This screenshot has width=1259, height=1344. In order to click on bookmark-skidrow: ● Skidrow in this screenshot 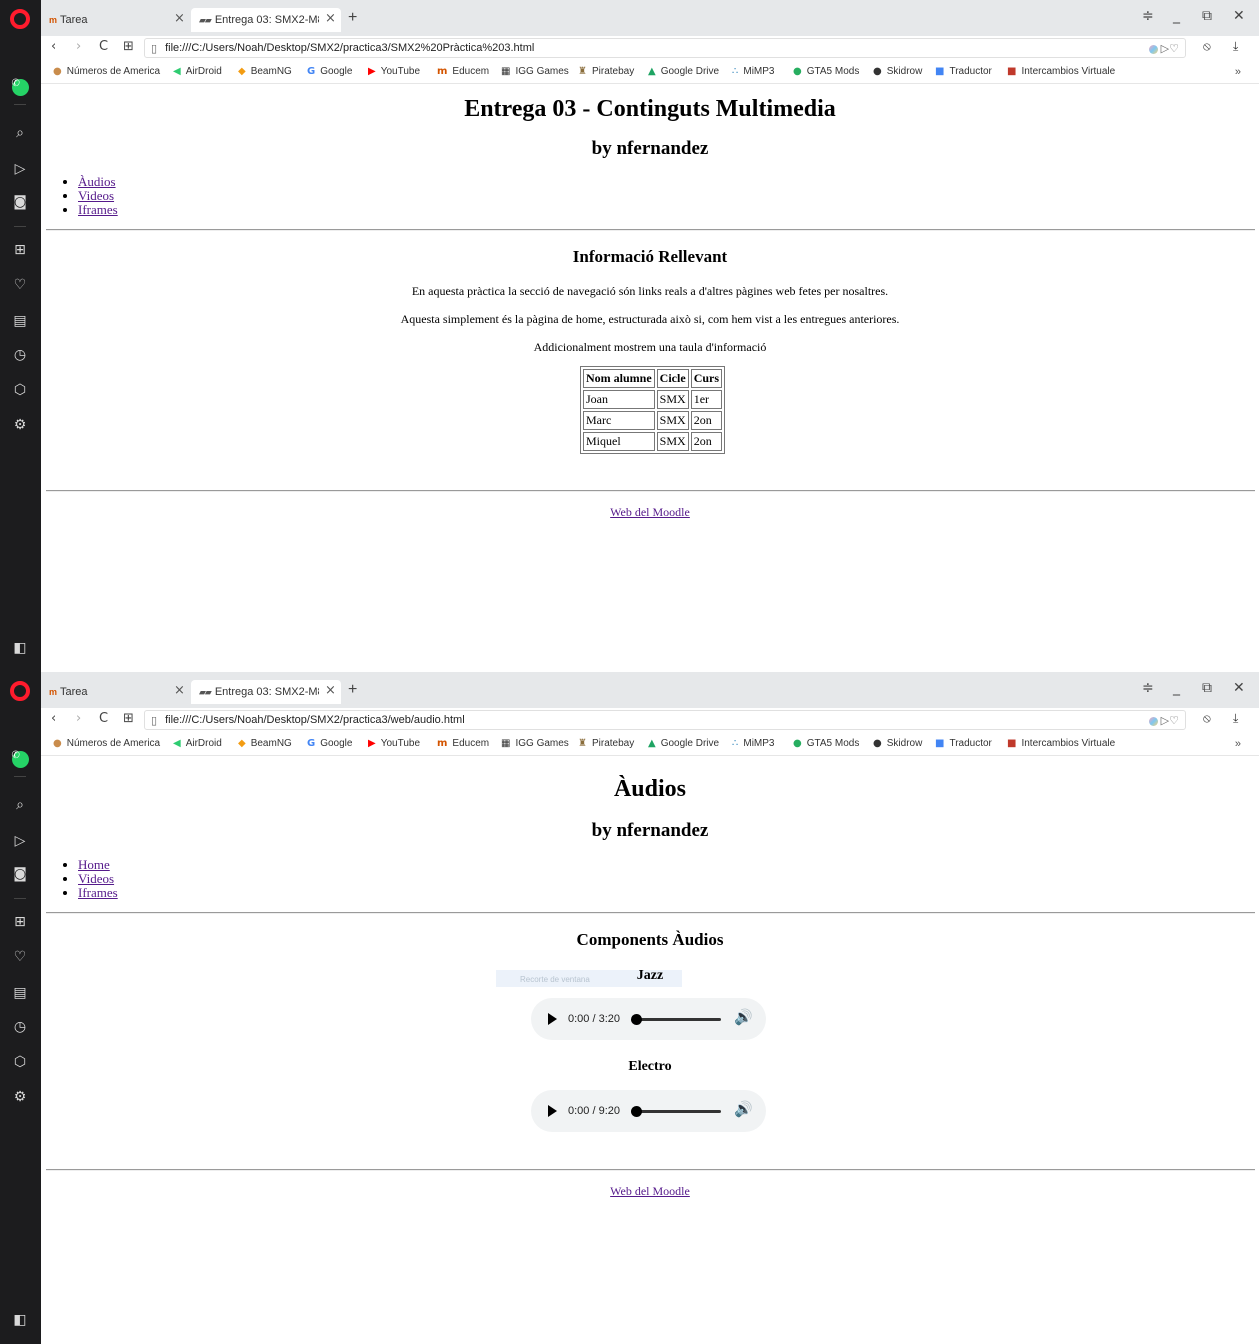, I will do `click(897, 743)`.